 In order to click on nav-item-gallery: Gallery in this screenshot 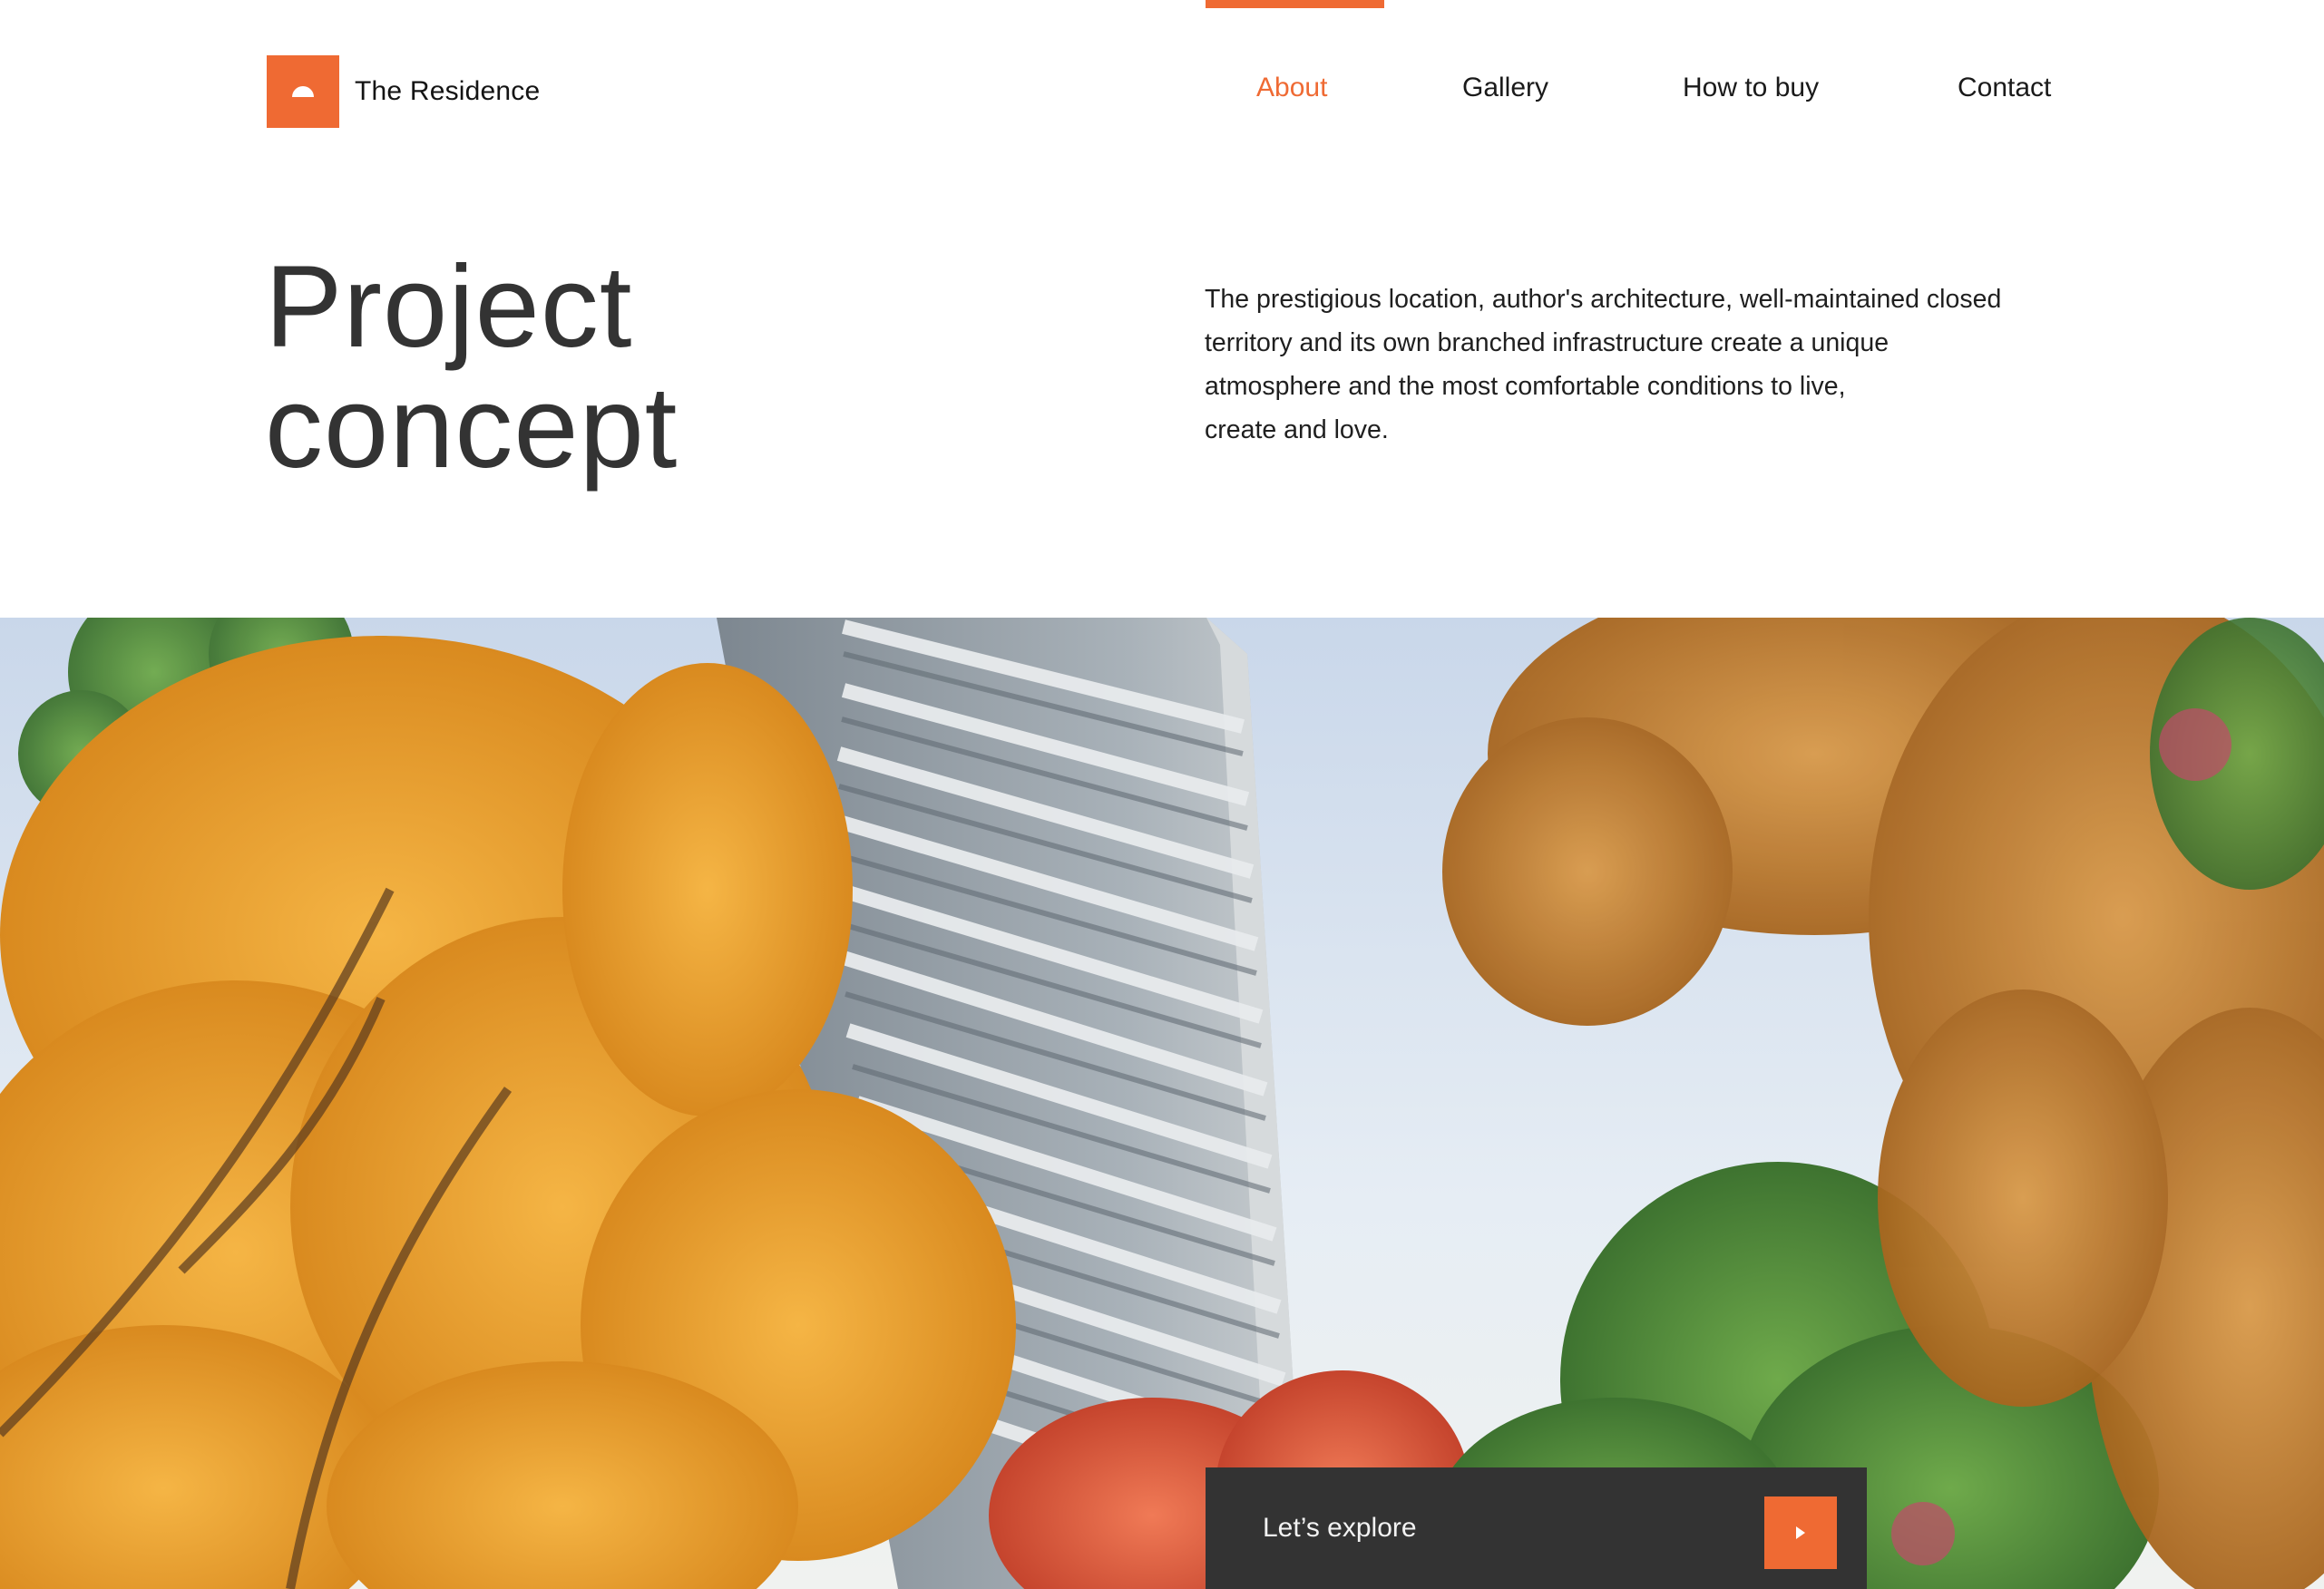, I will do `click(1505, 88)`.